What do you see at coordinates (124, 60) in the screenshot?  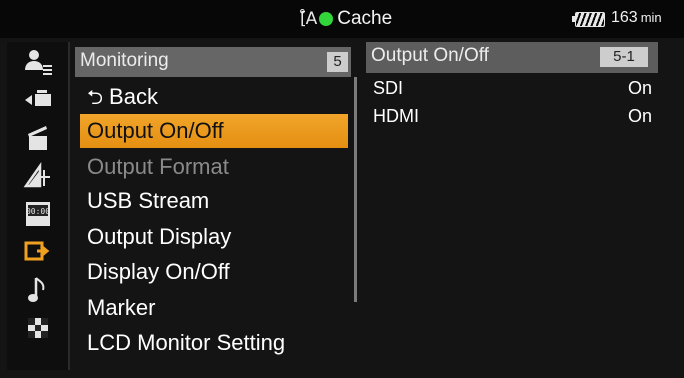 I see `menu-title: Monitoring` at bounding box center [124, 60].